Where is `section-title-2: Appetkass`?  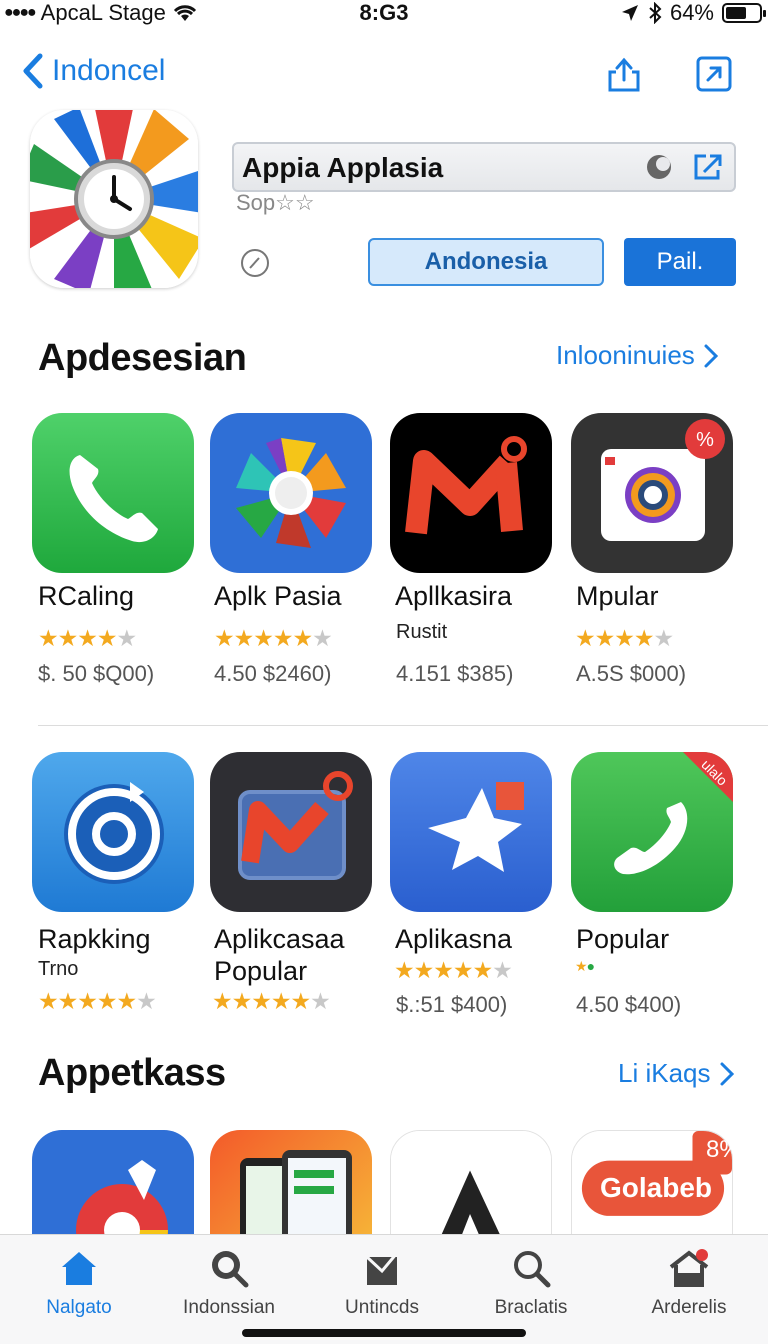 section-title-2: Appetkass is located at coordinates (132, 1073).